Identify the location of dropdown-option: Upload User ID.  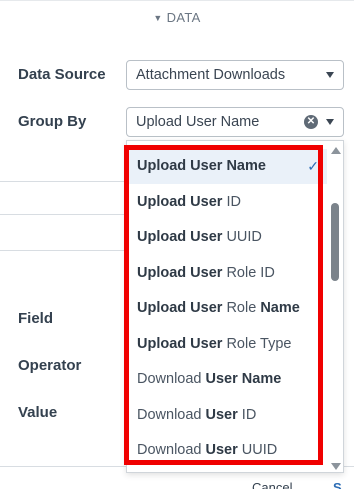
(227, 202).